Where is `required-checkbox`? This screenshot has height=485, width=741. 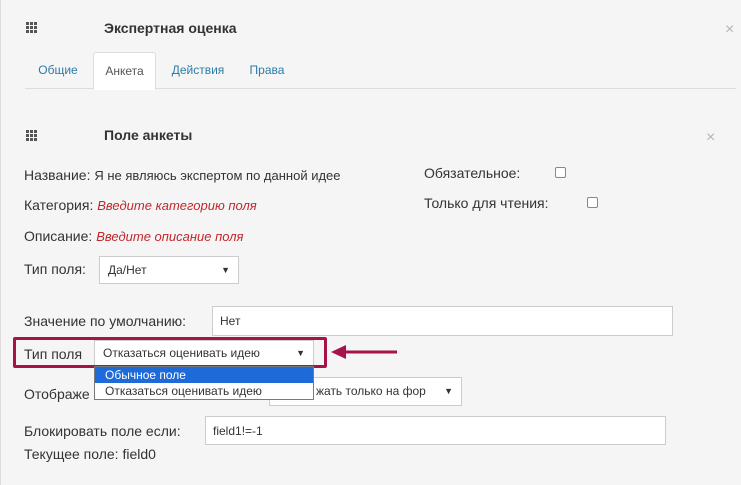
required-checkbox is located at coordinates (560, 172).